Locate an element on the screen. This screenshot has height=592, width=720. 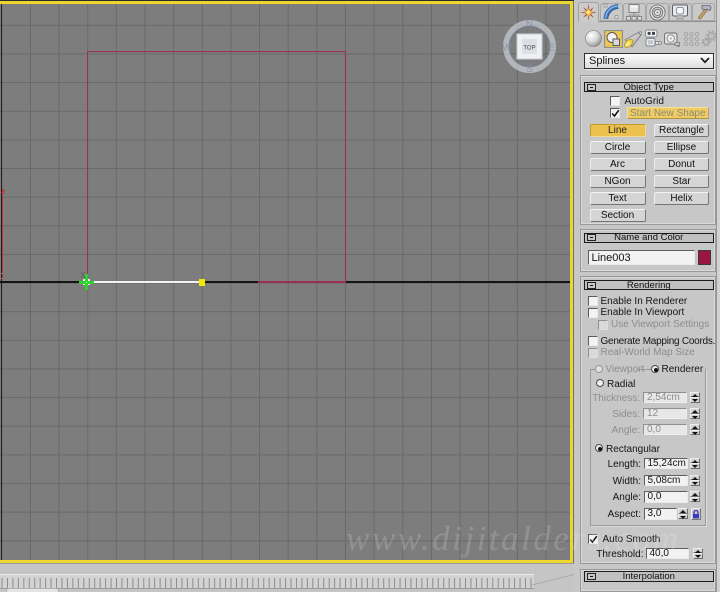
svg-text: TOP is located at coordinates (529, 49).